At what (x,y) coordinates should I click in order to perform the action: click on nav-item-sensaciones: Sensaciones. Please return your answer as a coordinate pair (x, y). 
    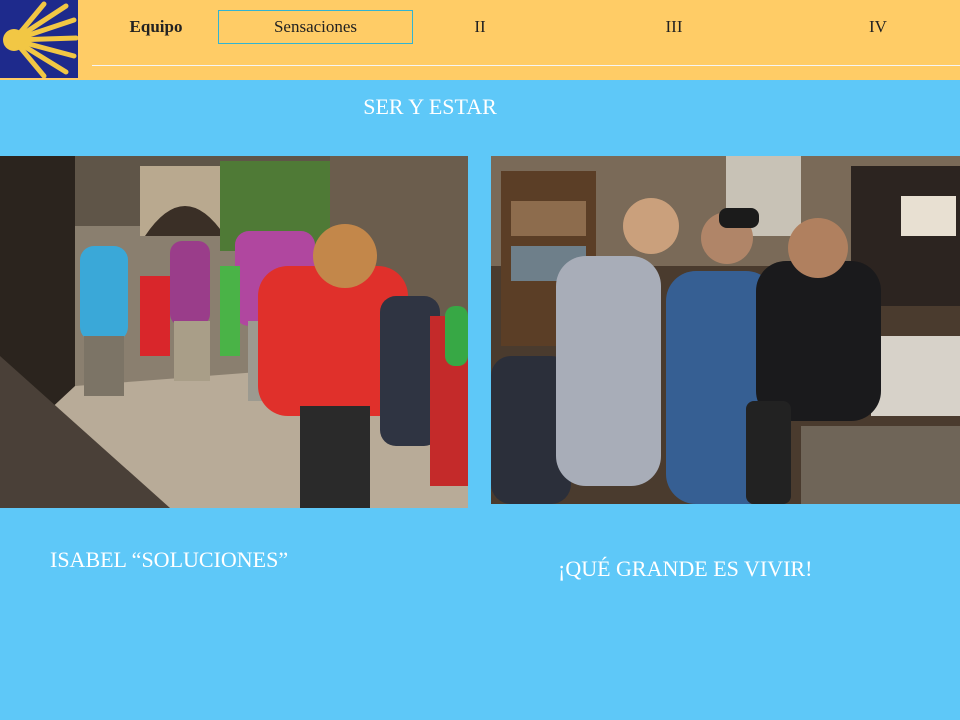
    Looking at the image, I should click on (315, 27).